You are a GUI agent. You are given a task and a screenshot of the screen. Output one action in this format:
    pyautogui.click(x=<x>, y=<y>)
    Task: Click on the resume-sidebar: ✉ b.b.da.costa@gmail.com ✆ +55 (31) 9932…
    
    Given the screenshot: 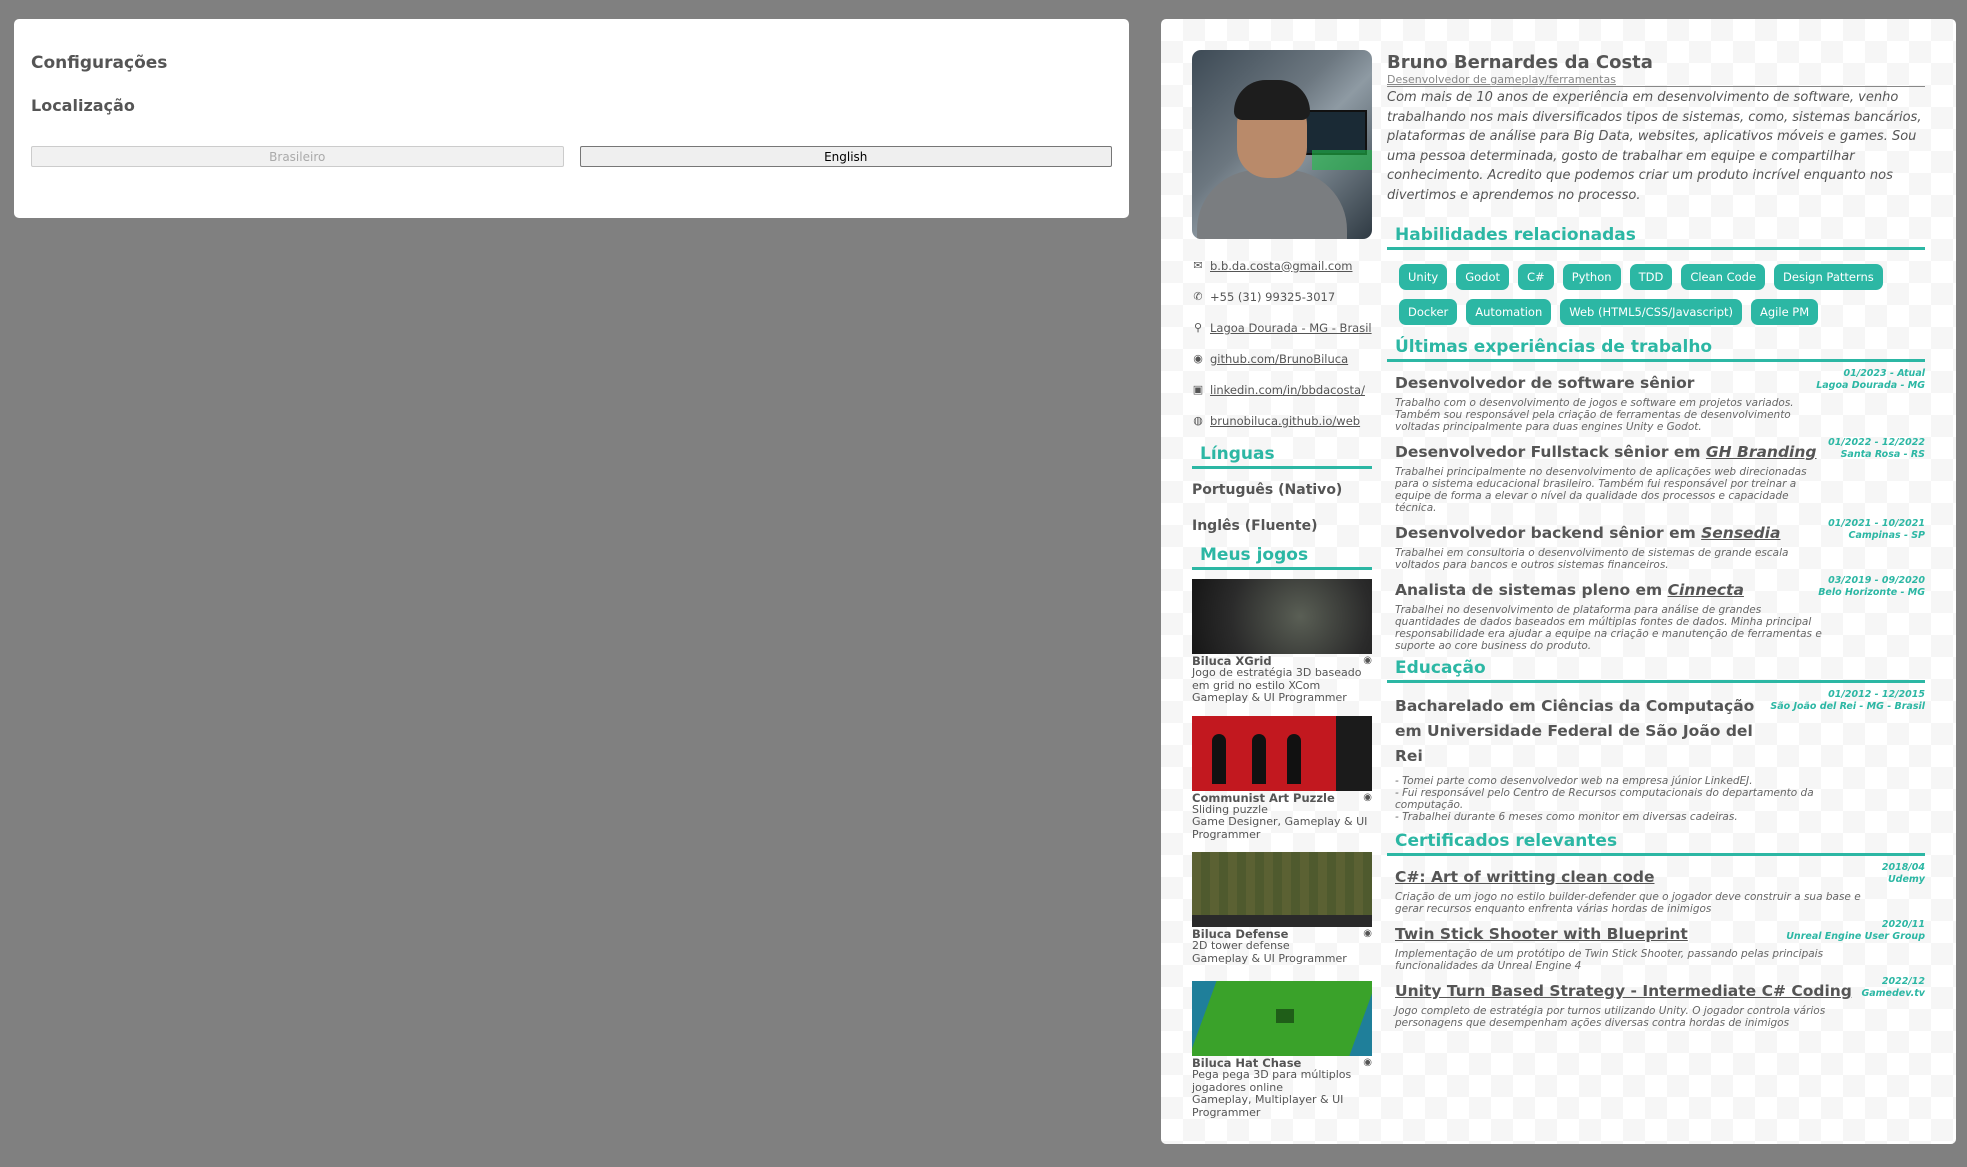 What is the action you would take?
    pyautogui.click(x=1282, y=584)
    